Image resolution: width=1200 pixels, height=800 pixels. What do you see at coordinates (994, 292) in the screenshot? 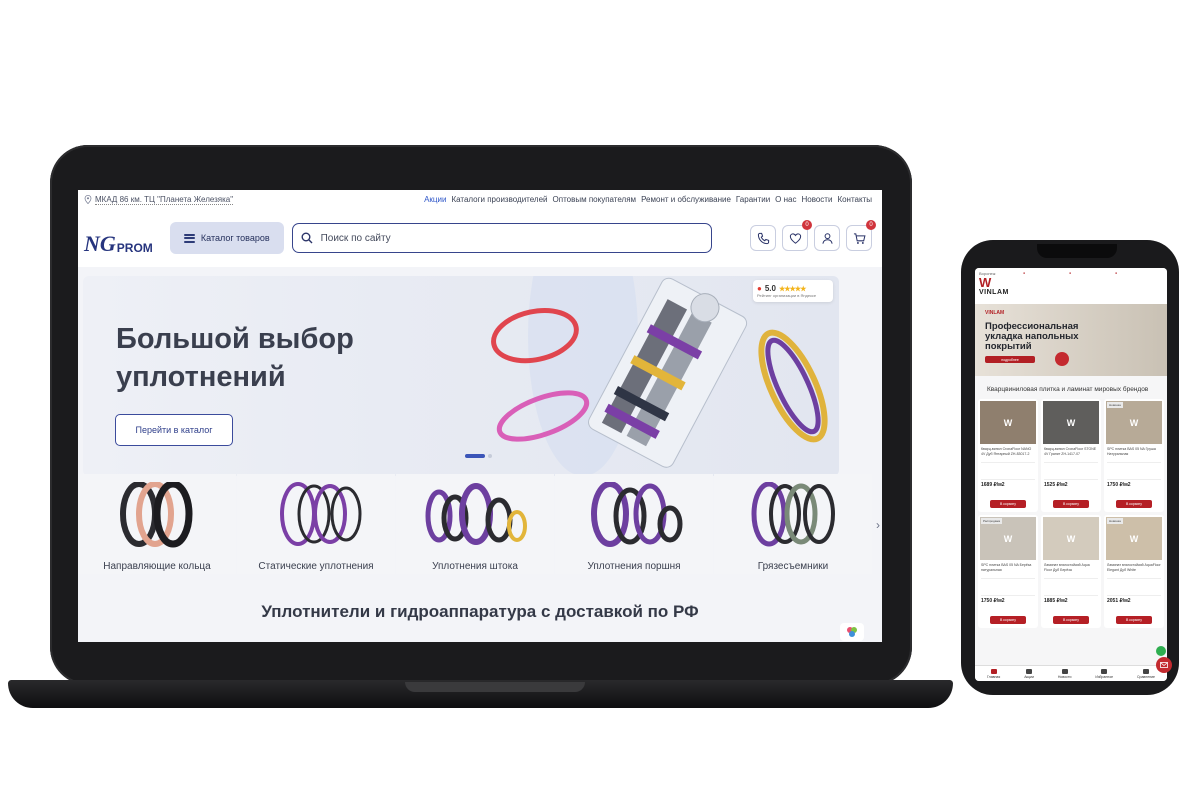
I see `logo-word: VINLAM` at bounding box center [994, 292].